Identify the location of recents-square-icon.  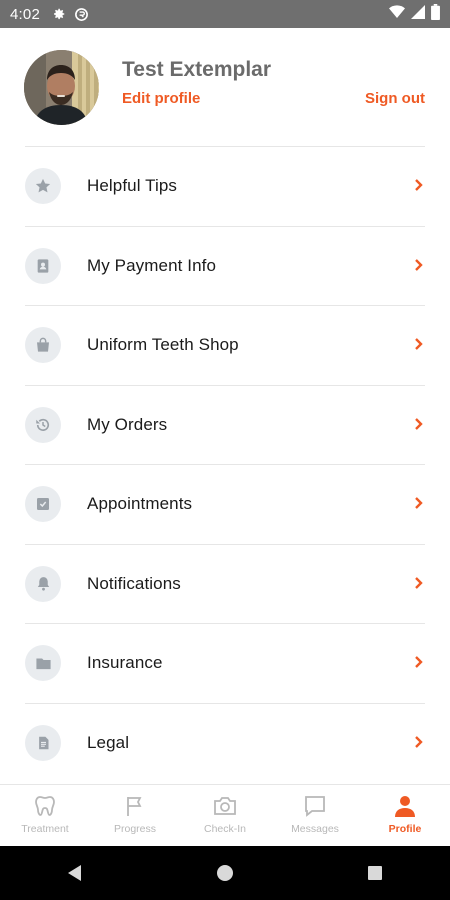
(375, 873).